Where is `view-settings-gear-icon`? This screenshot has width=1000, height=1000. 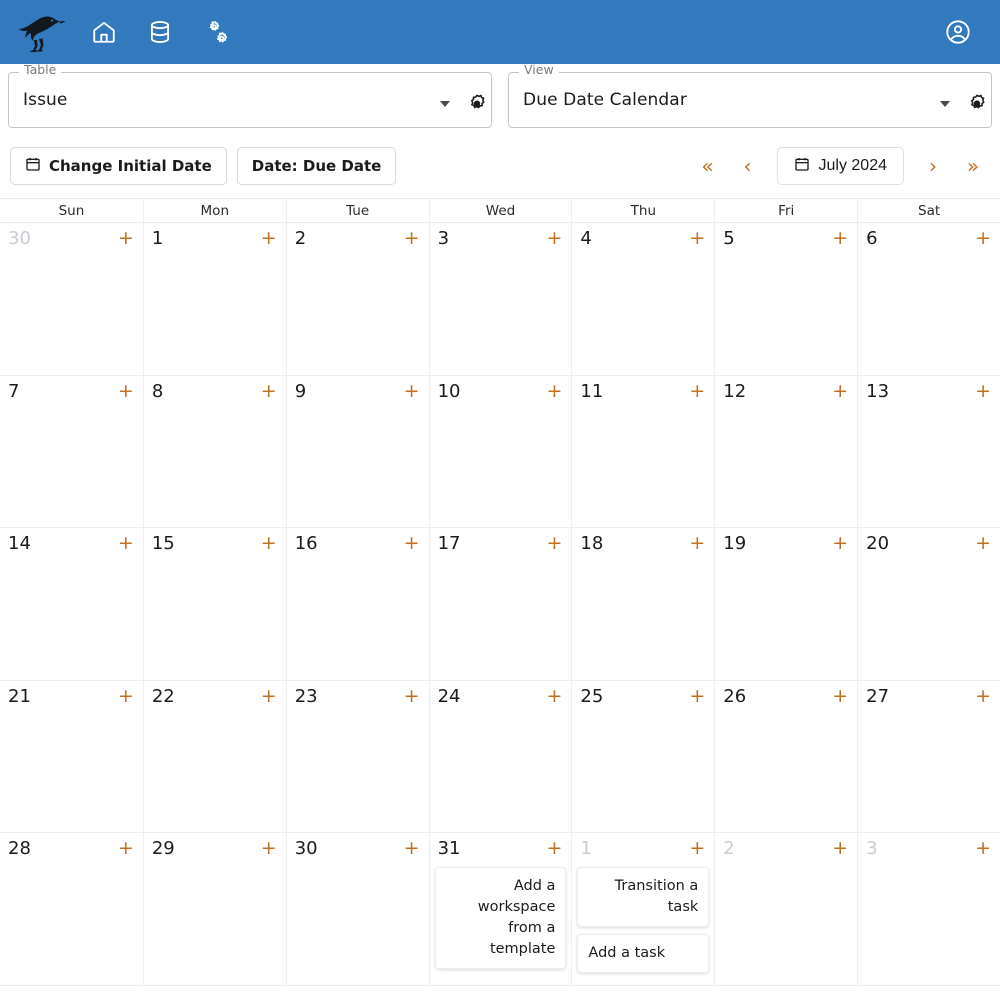
view-settings-gear-icon is located at coordinates (977, 104).